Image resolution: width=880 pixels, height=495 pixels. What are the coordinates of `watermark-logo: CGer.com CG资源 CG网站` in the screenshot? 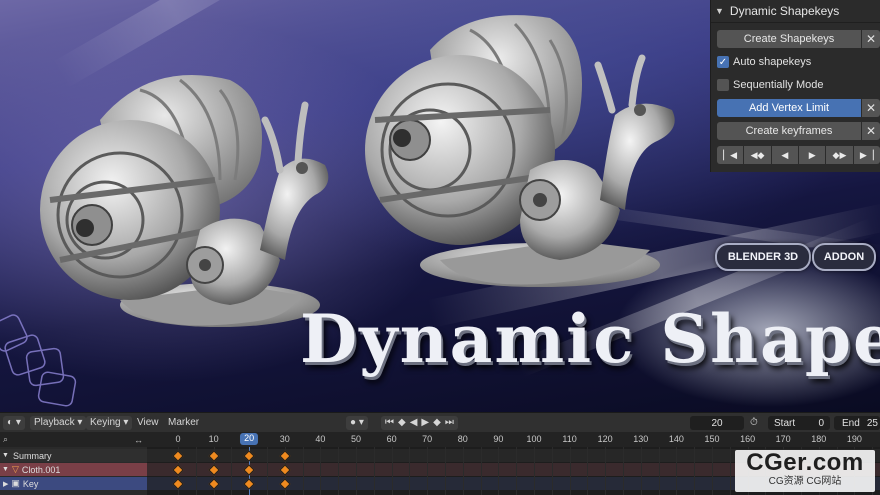 It's located at (805, 471).